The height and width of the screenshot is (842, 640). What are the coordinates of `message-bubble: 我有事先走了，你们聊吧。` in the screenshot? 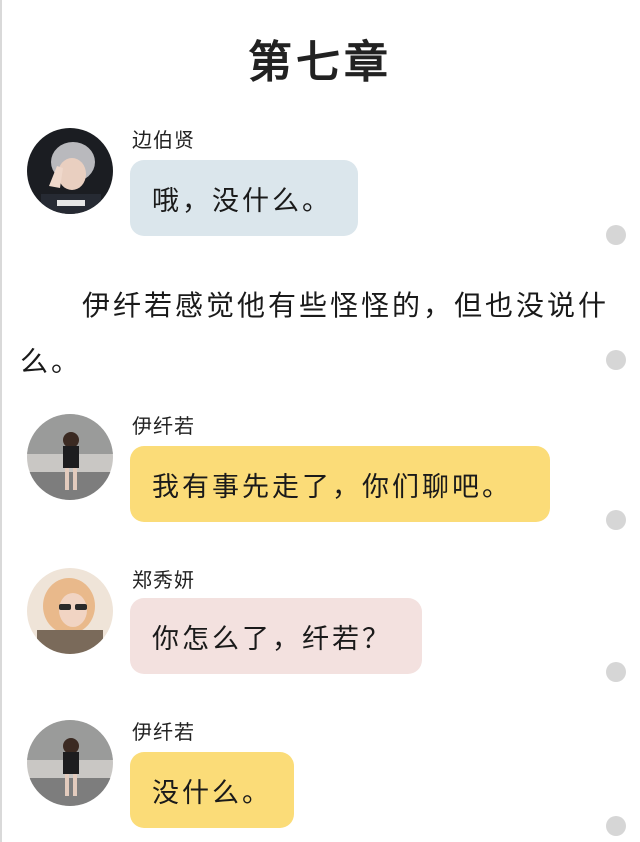 It's located at (340, 484).